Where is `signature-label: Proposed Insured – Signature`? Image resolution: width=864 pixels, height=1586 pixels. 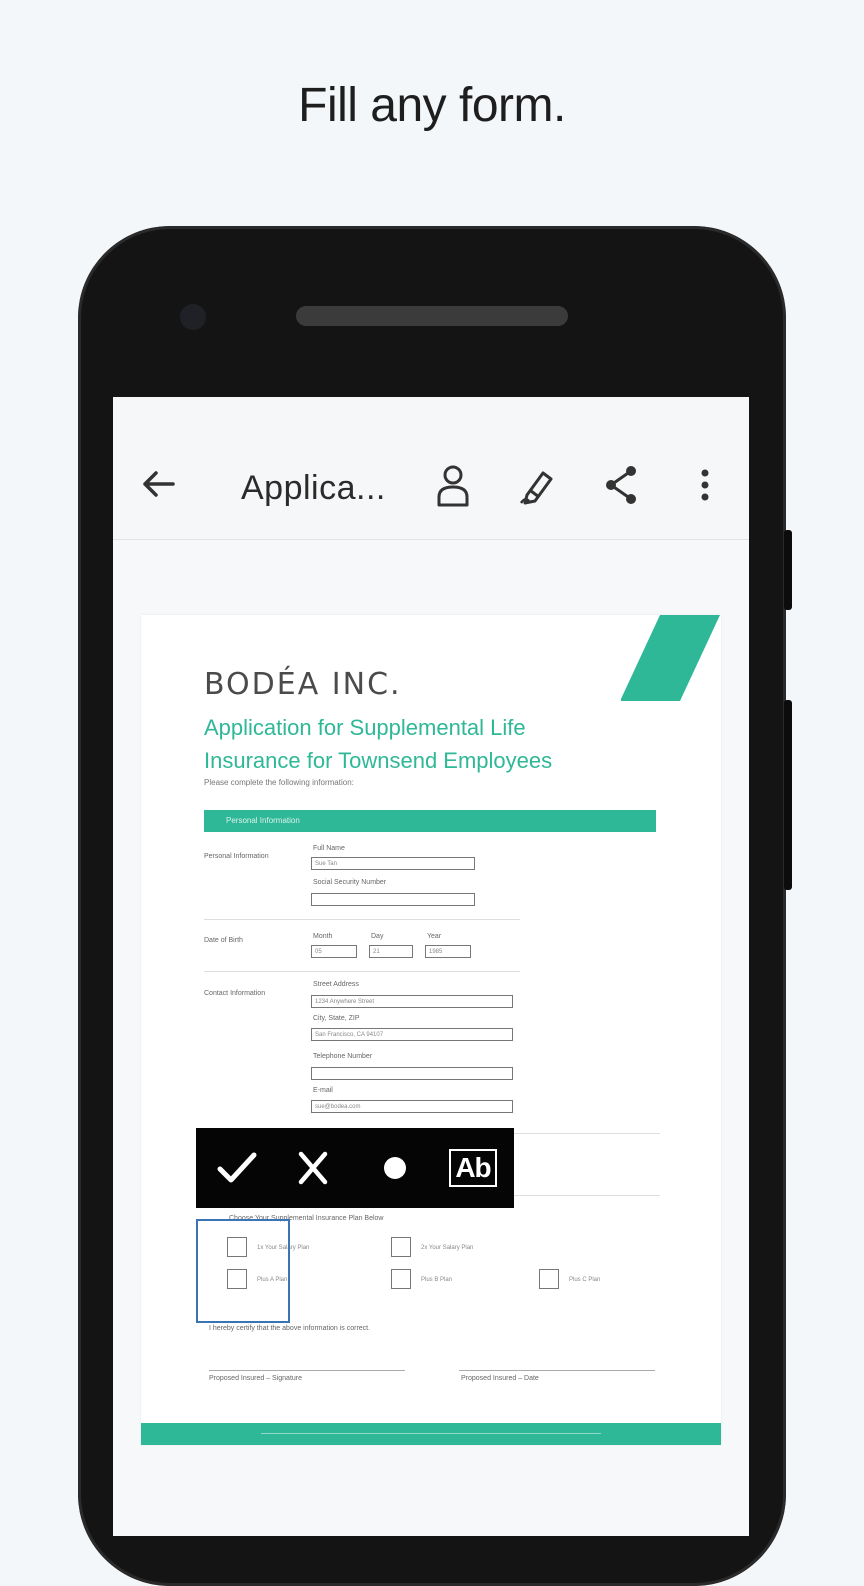
signature-label: Proposed Insured – Signature is located at coordinates (256, 1378).